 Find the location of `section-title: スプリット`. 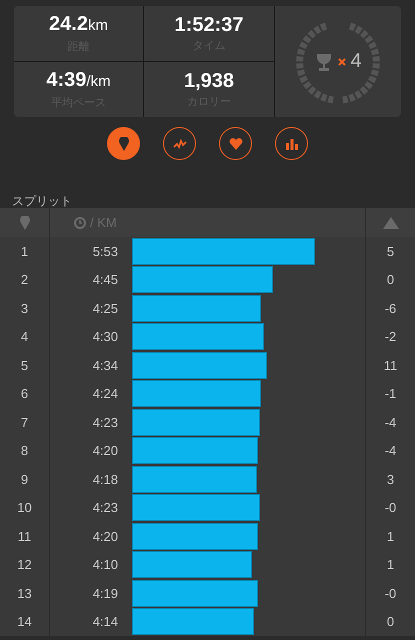

section-title: スプリット is located at coordinates (42, 201).